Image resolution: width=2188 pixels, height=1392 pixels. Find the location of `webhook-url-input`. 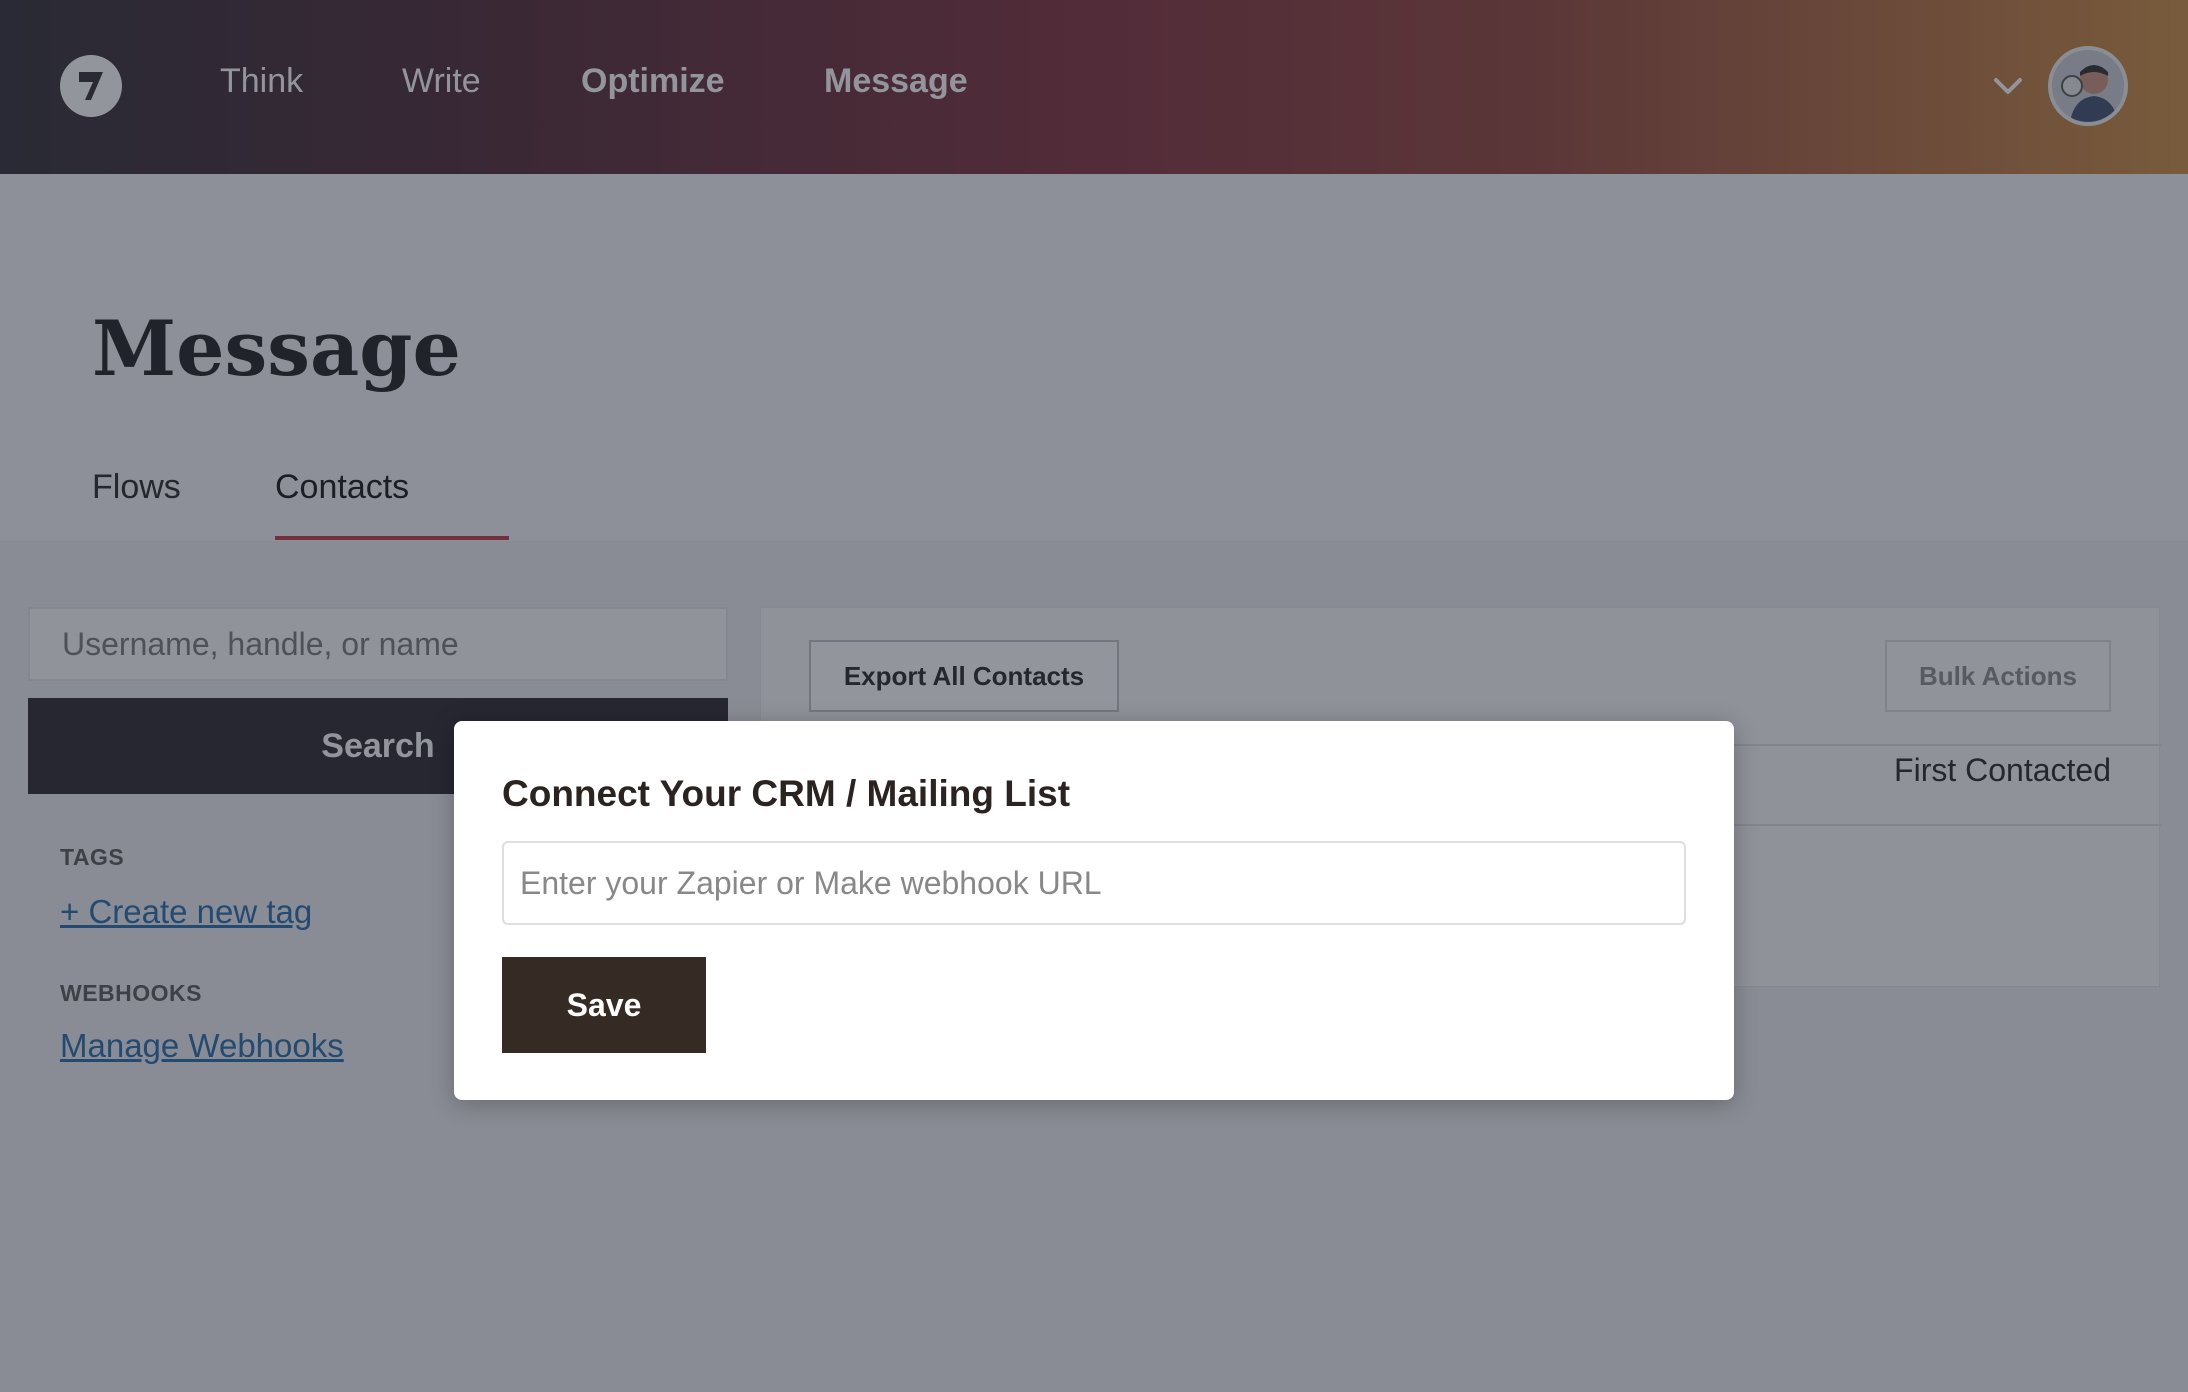

webhook-url-input is located at coordinates (1094, 883).